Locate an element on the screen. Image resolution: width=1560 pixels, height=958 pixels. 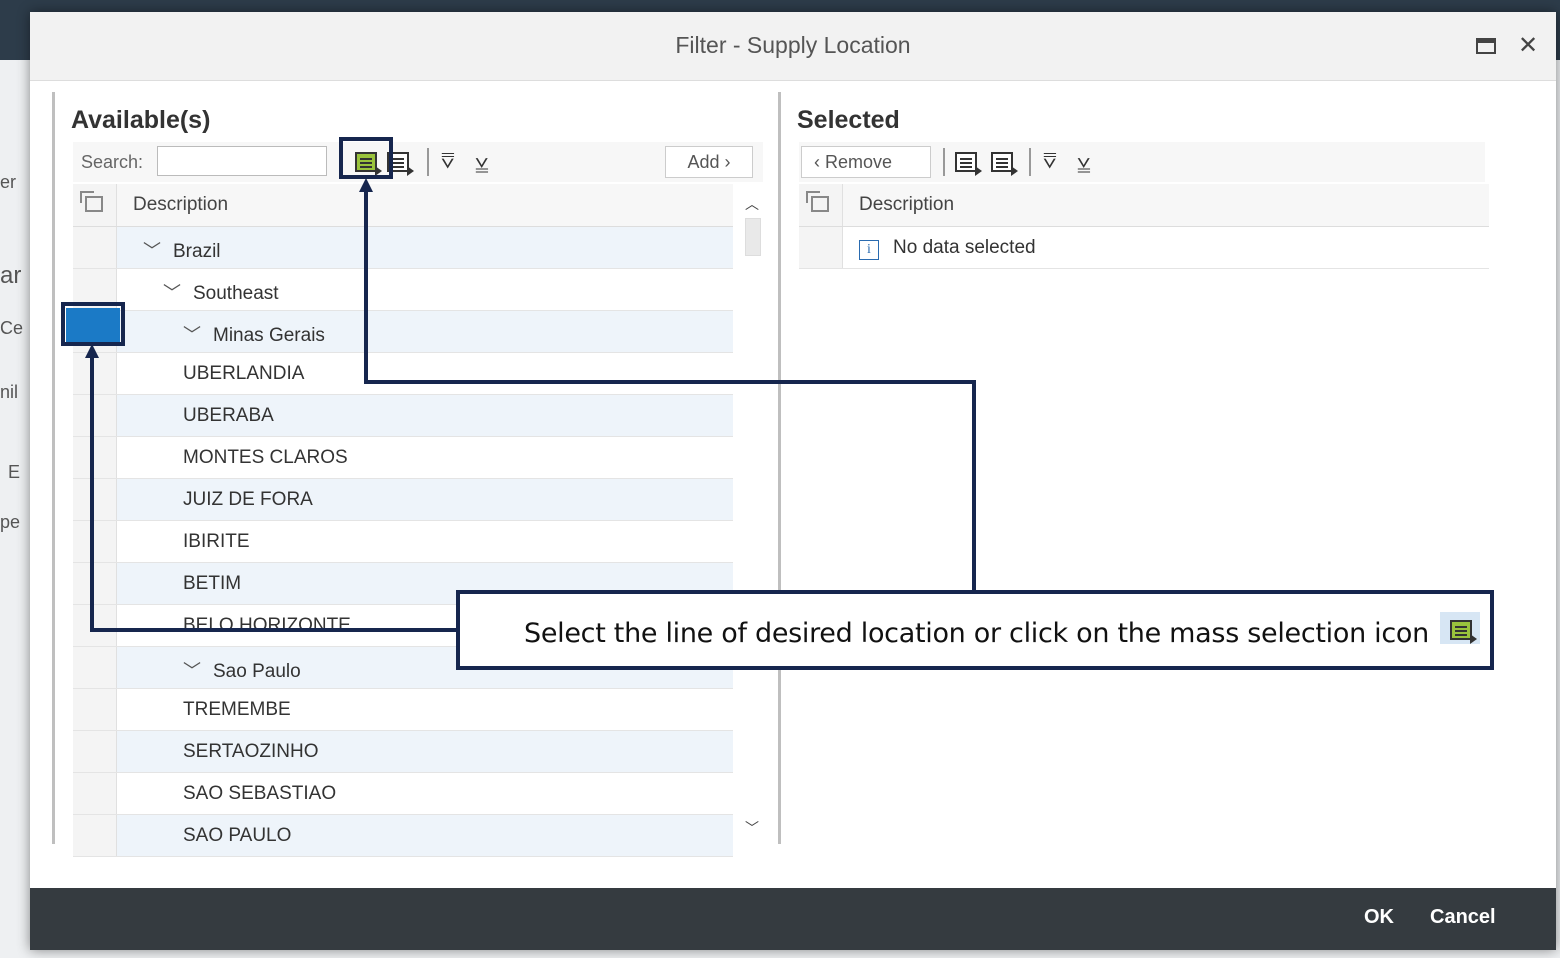
mass-select-highlight is located at coordinates (366, 158).